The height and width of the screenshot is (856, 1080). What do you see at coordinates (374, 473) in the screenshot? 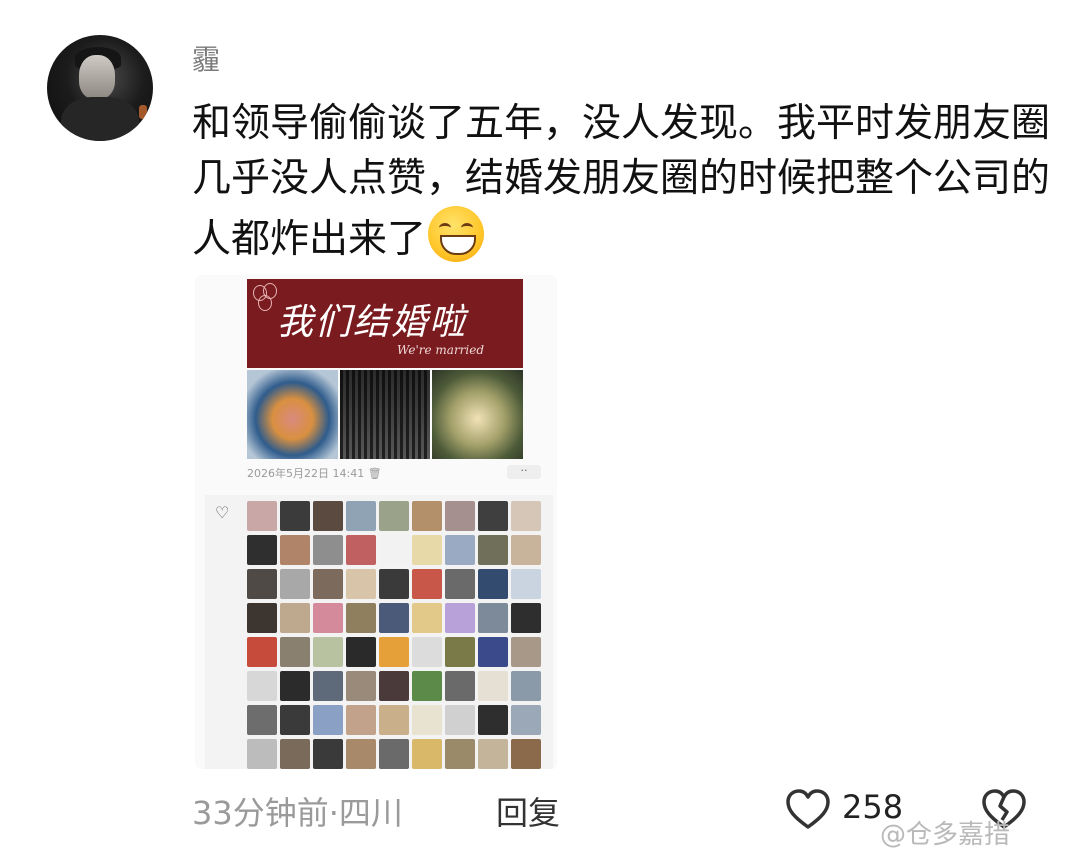
I see `trash-icon: 🗑` at bounding box center [374, 473].